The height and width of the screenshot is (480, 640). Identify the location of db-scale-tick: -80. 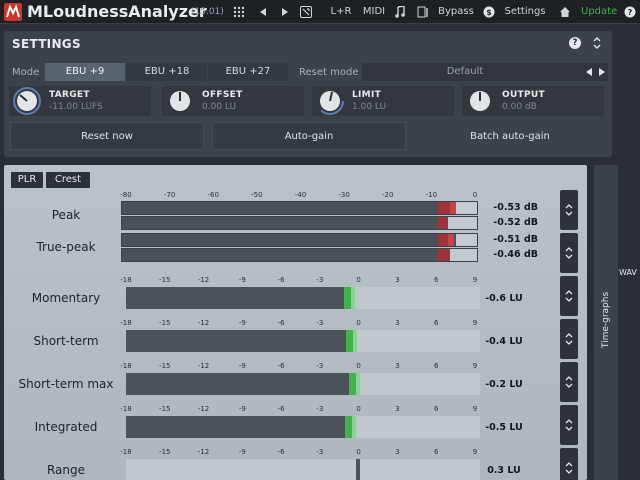
(126, 195).